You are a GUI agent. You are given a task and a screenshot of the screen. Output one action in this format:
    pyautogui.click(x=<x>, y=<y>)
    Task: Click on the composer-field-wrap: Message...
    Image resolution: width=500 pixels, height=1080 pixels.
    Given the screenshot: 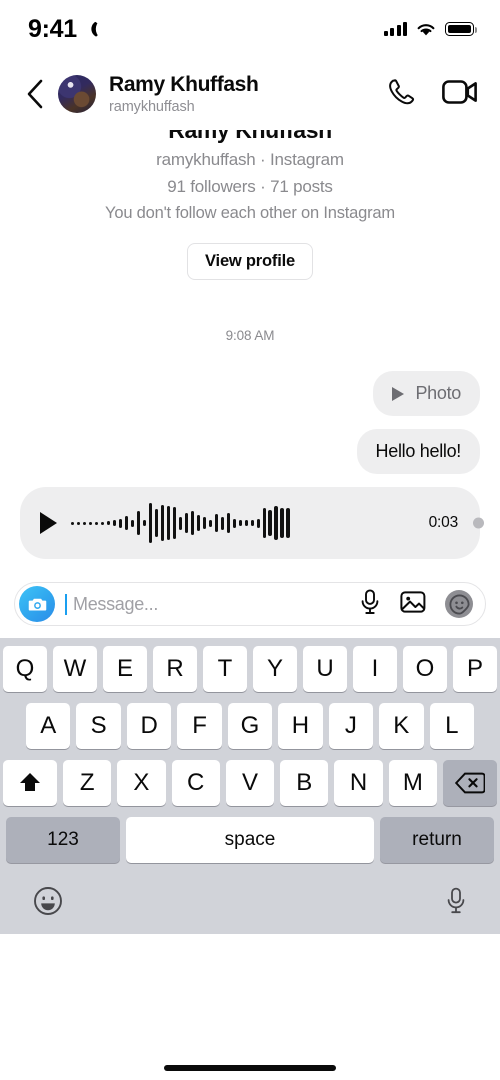 What is the action you would take?
    pyautogui.click(x=250, y=604)
    